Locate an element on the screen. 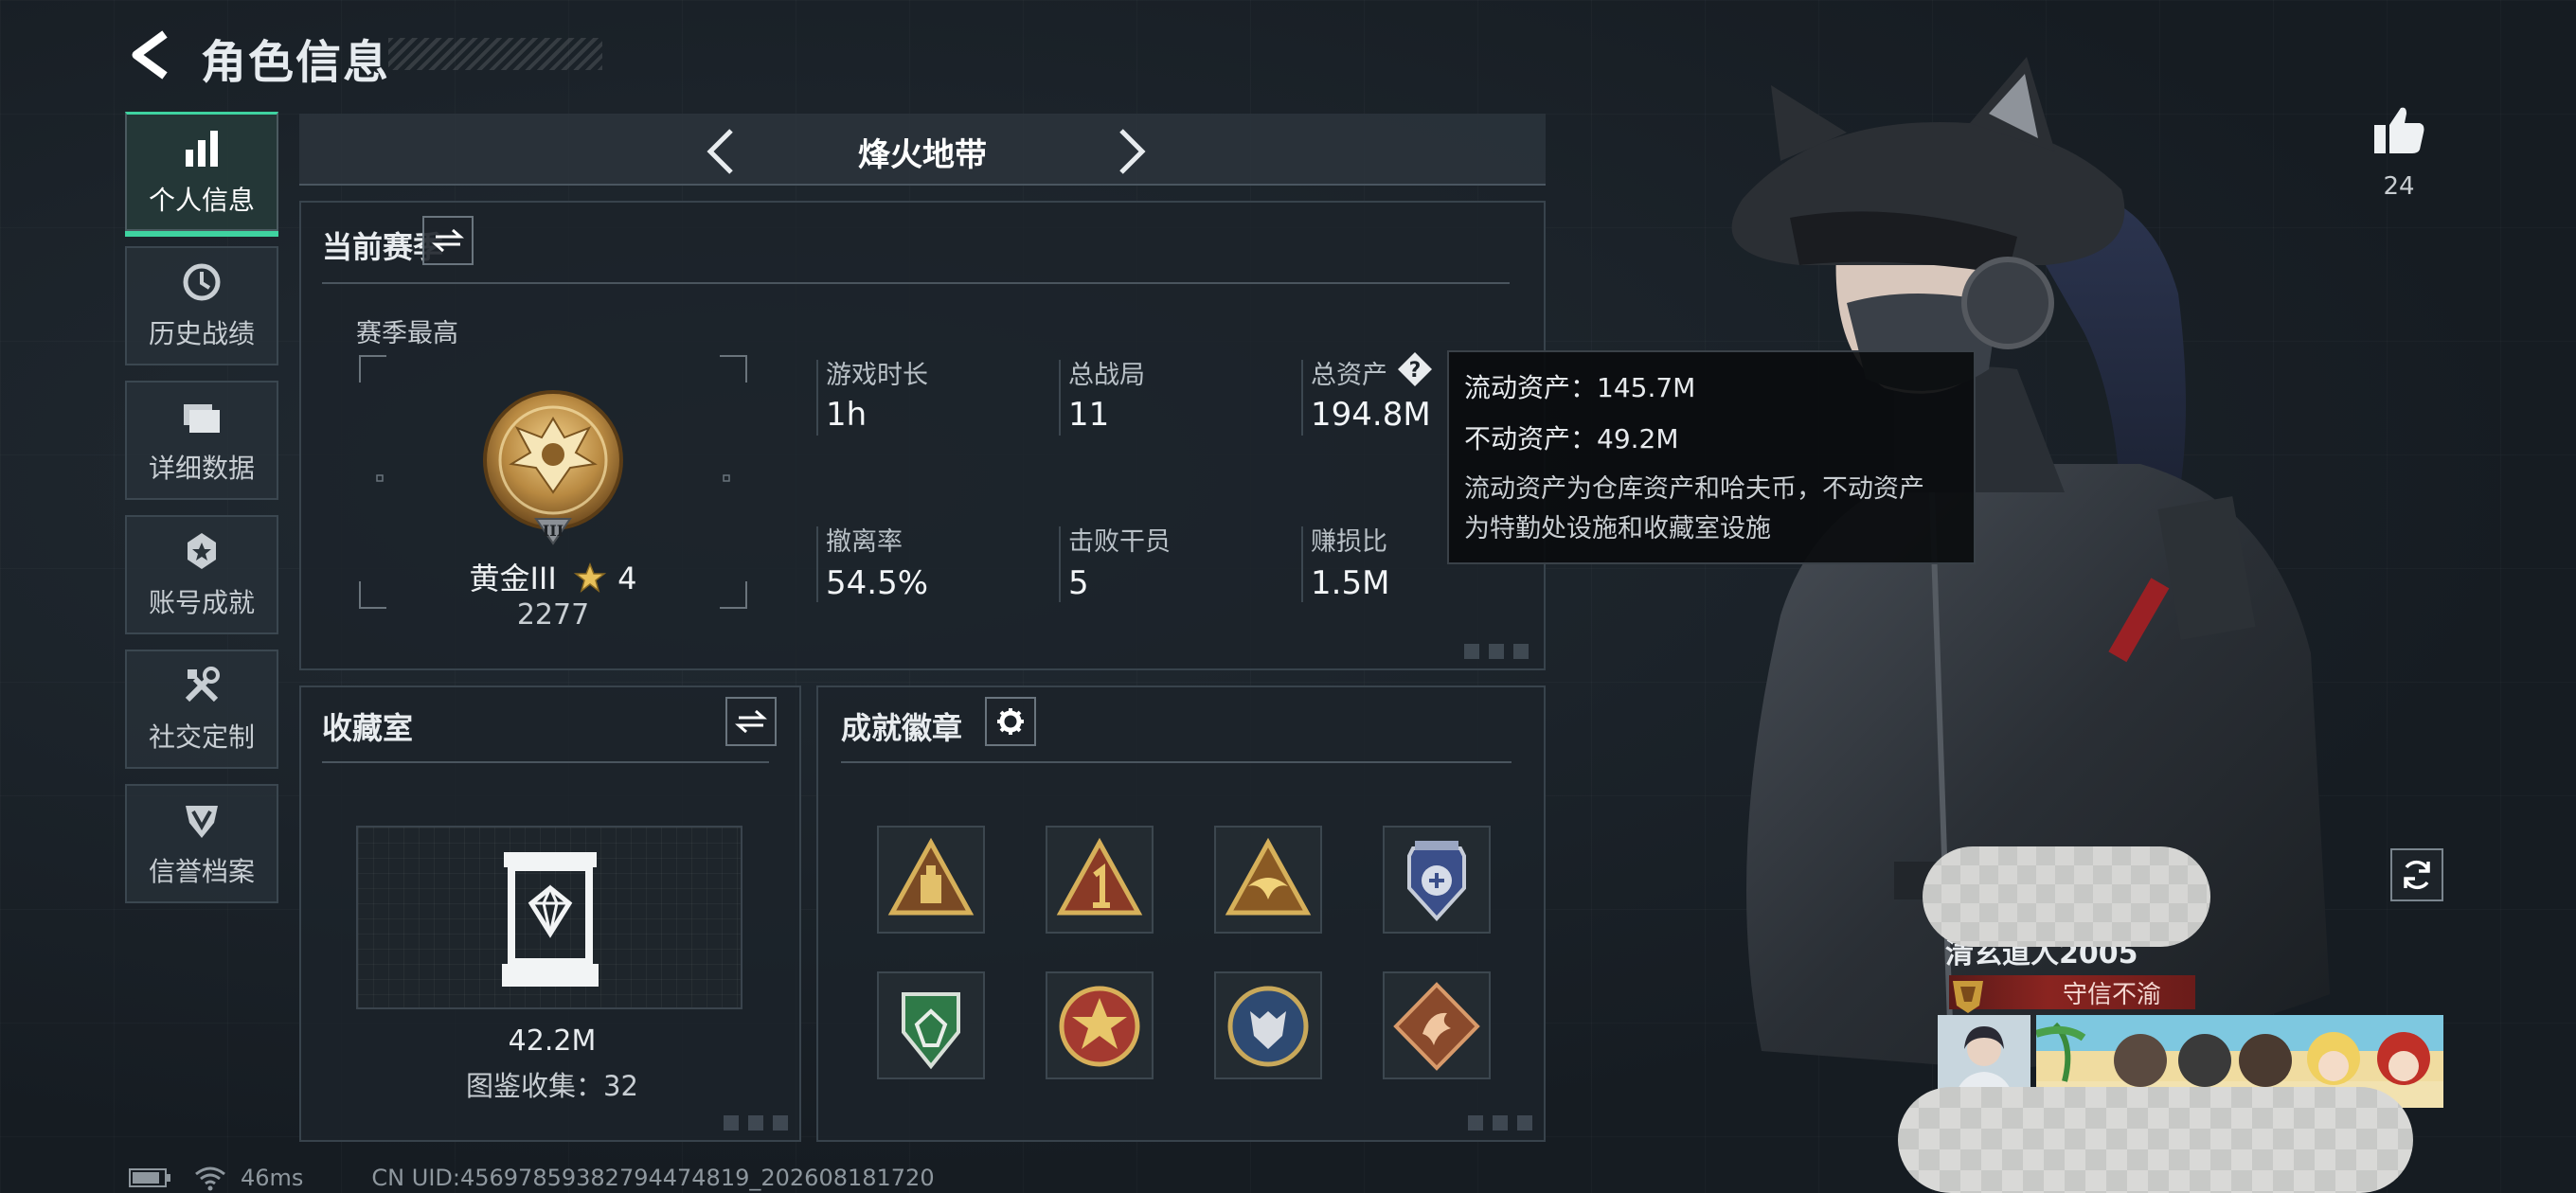  sidebar-item-personal-info: 个人信息 is located at coordinates (201, 174).